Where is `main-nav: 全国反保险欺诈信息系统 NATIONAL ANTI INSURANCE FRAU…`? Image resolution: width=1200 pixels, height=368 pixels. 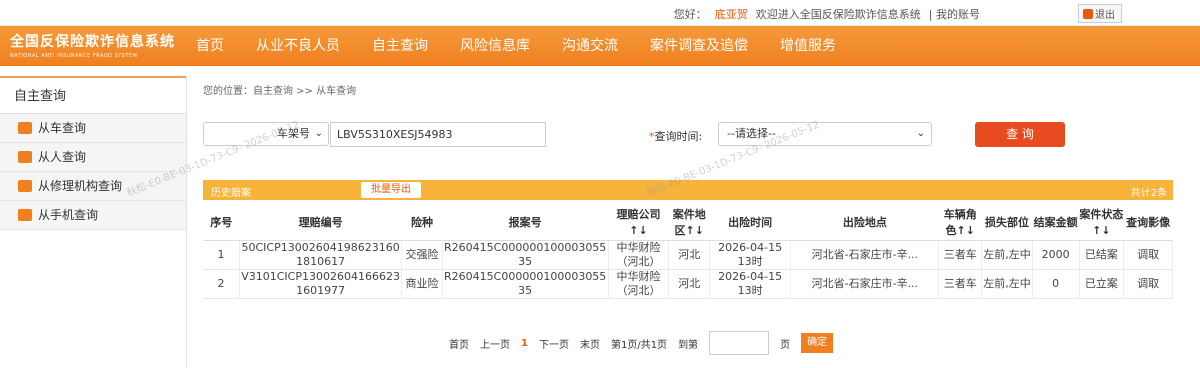
main-nav: 全国反保险欺诈信息系统 NATIONAL ANTI INSURANCE FRAU… is located at coordinates (600, 46).